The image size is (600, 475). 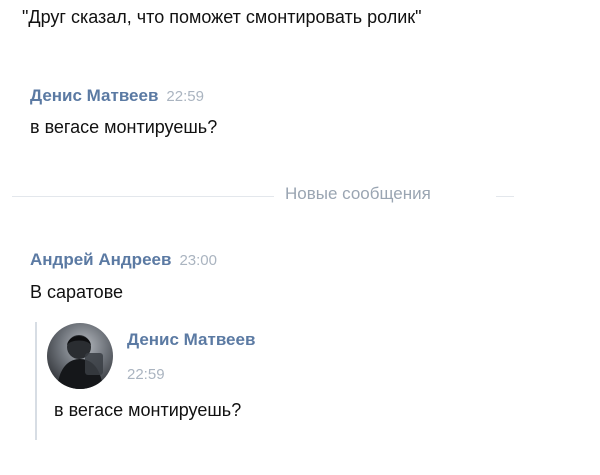 What do you see at coordinates (185, 96) in the screenshot?
I see `message-time: 22:59` at bounding box center [185, 96].